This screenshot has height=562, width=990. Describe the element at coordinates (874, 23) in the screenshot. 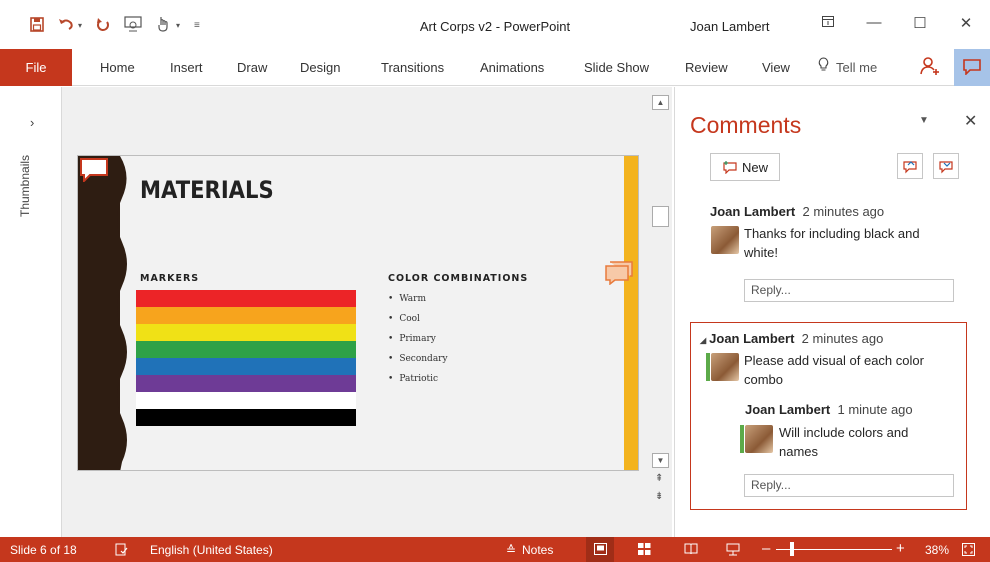

I see `minimize-icon: —` at that location.